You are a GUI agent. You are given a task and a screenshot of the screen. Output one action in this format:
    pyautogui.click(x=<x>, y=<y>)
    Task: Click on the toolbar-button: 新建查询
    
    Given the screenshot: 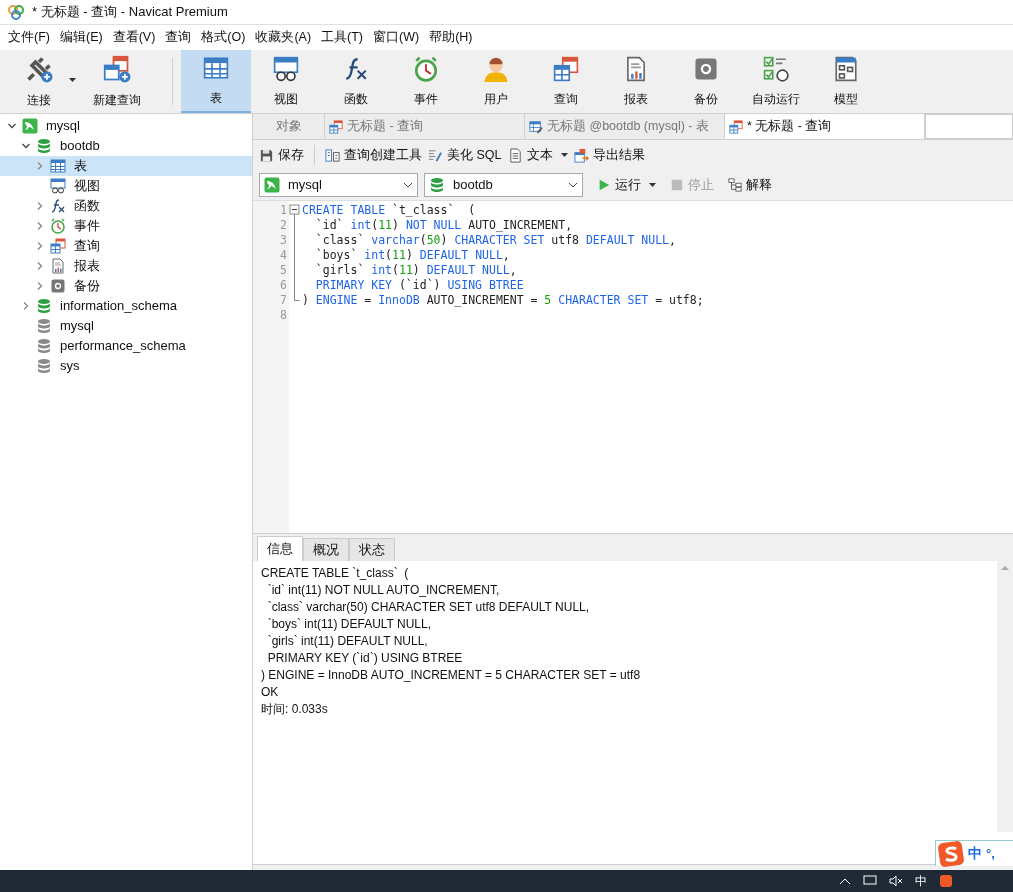 What is the action you would take?
    pyautogui.click(x=117, y=81)
    